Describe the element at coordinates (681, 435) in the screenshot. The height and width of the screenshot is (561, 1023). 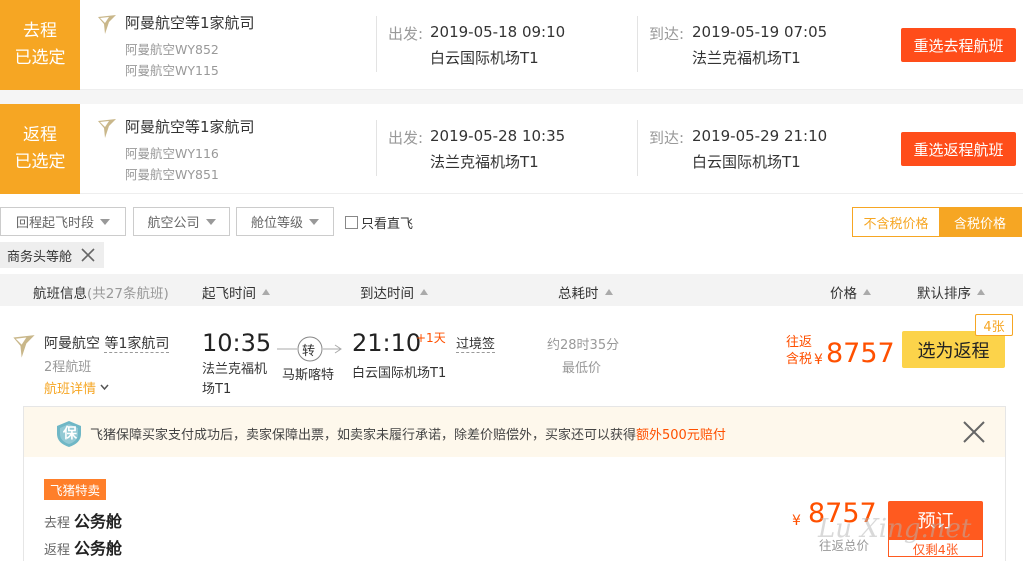
I see `guarantee-highlight: 额外500元赔付` at that location.